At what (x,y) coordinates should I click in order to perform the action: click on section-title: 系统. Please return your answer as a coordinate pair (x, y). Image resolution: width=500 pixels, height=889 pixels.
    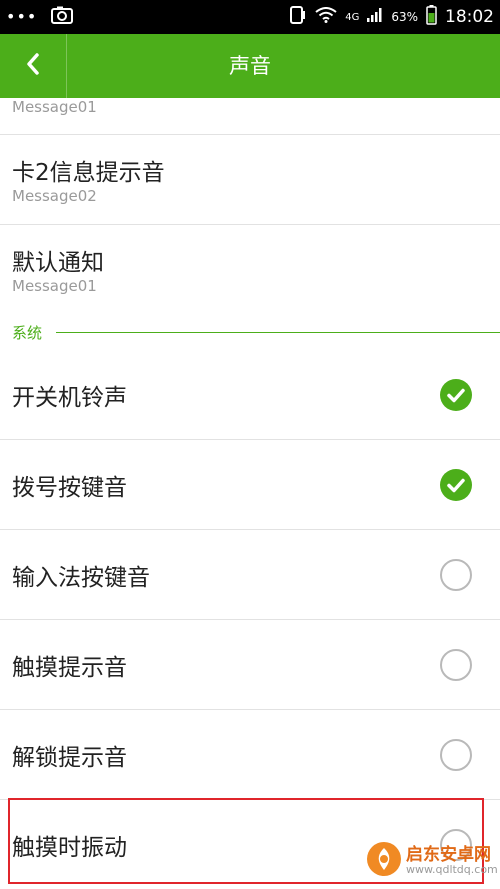
    Looking at the image, I should click on (27, 333).